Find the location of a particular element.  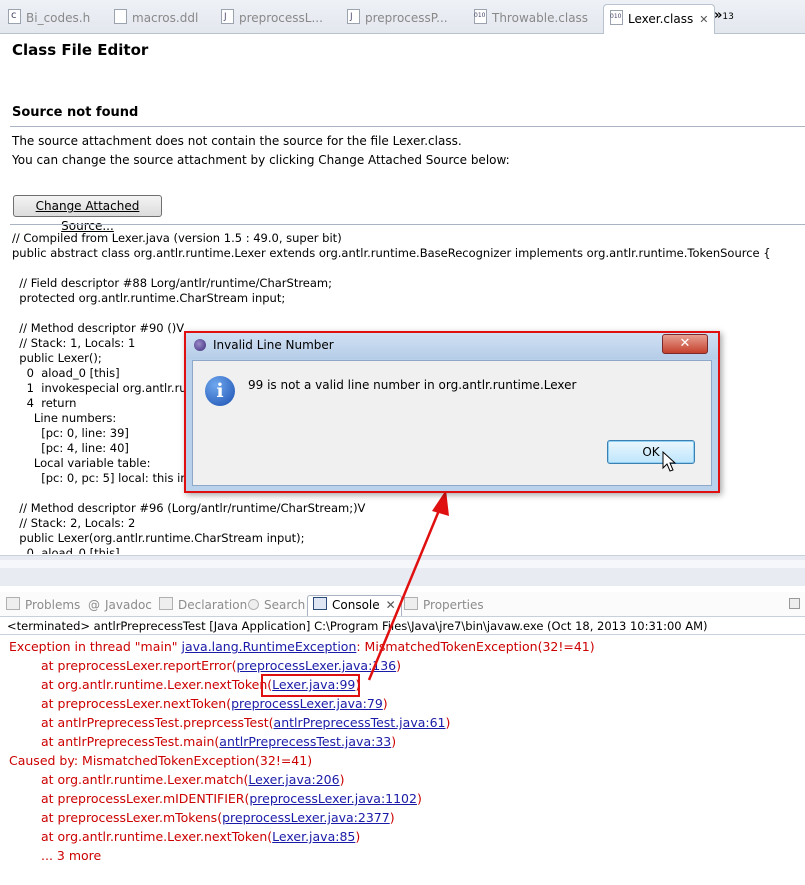

tab-declaration: Declaration is located at coordinates (203, 605).